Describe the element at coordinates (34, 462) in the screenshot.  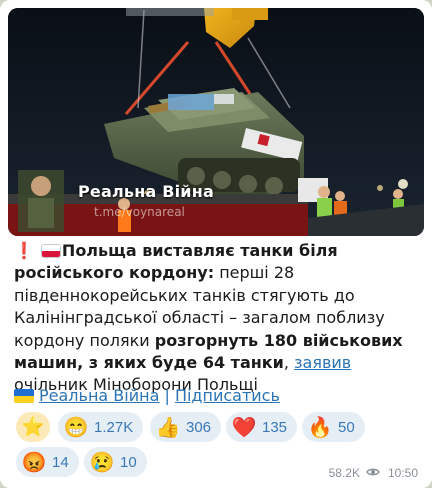
I see `angry-face-icon: 😡` at that location.